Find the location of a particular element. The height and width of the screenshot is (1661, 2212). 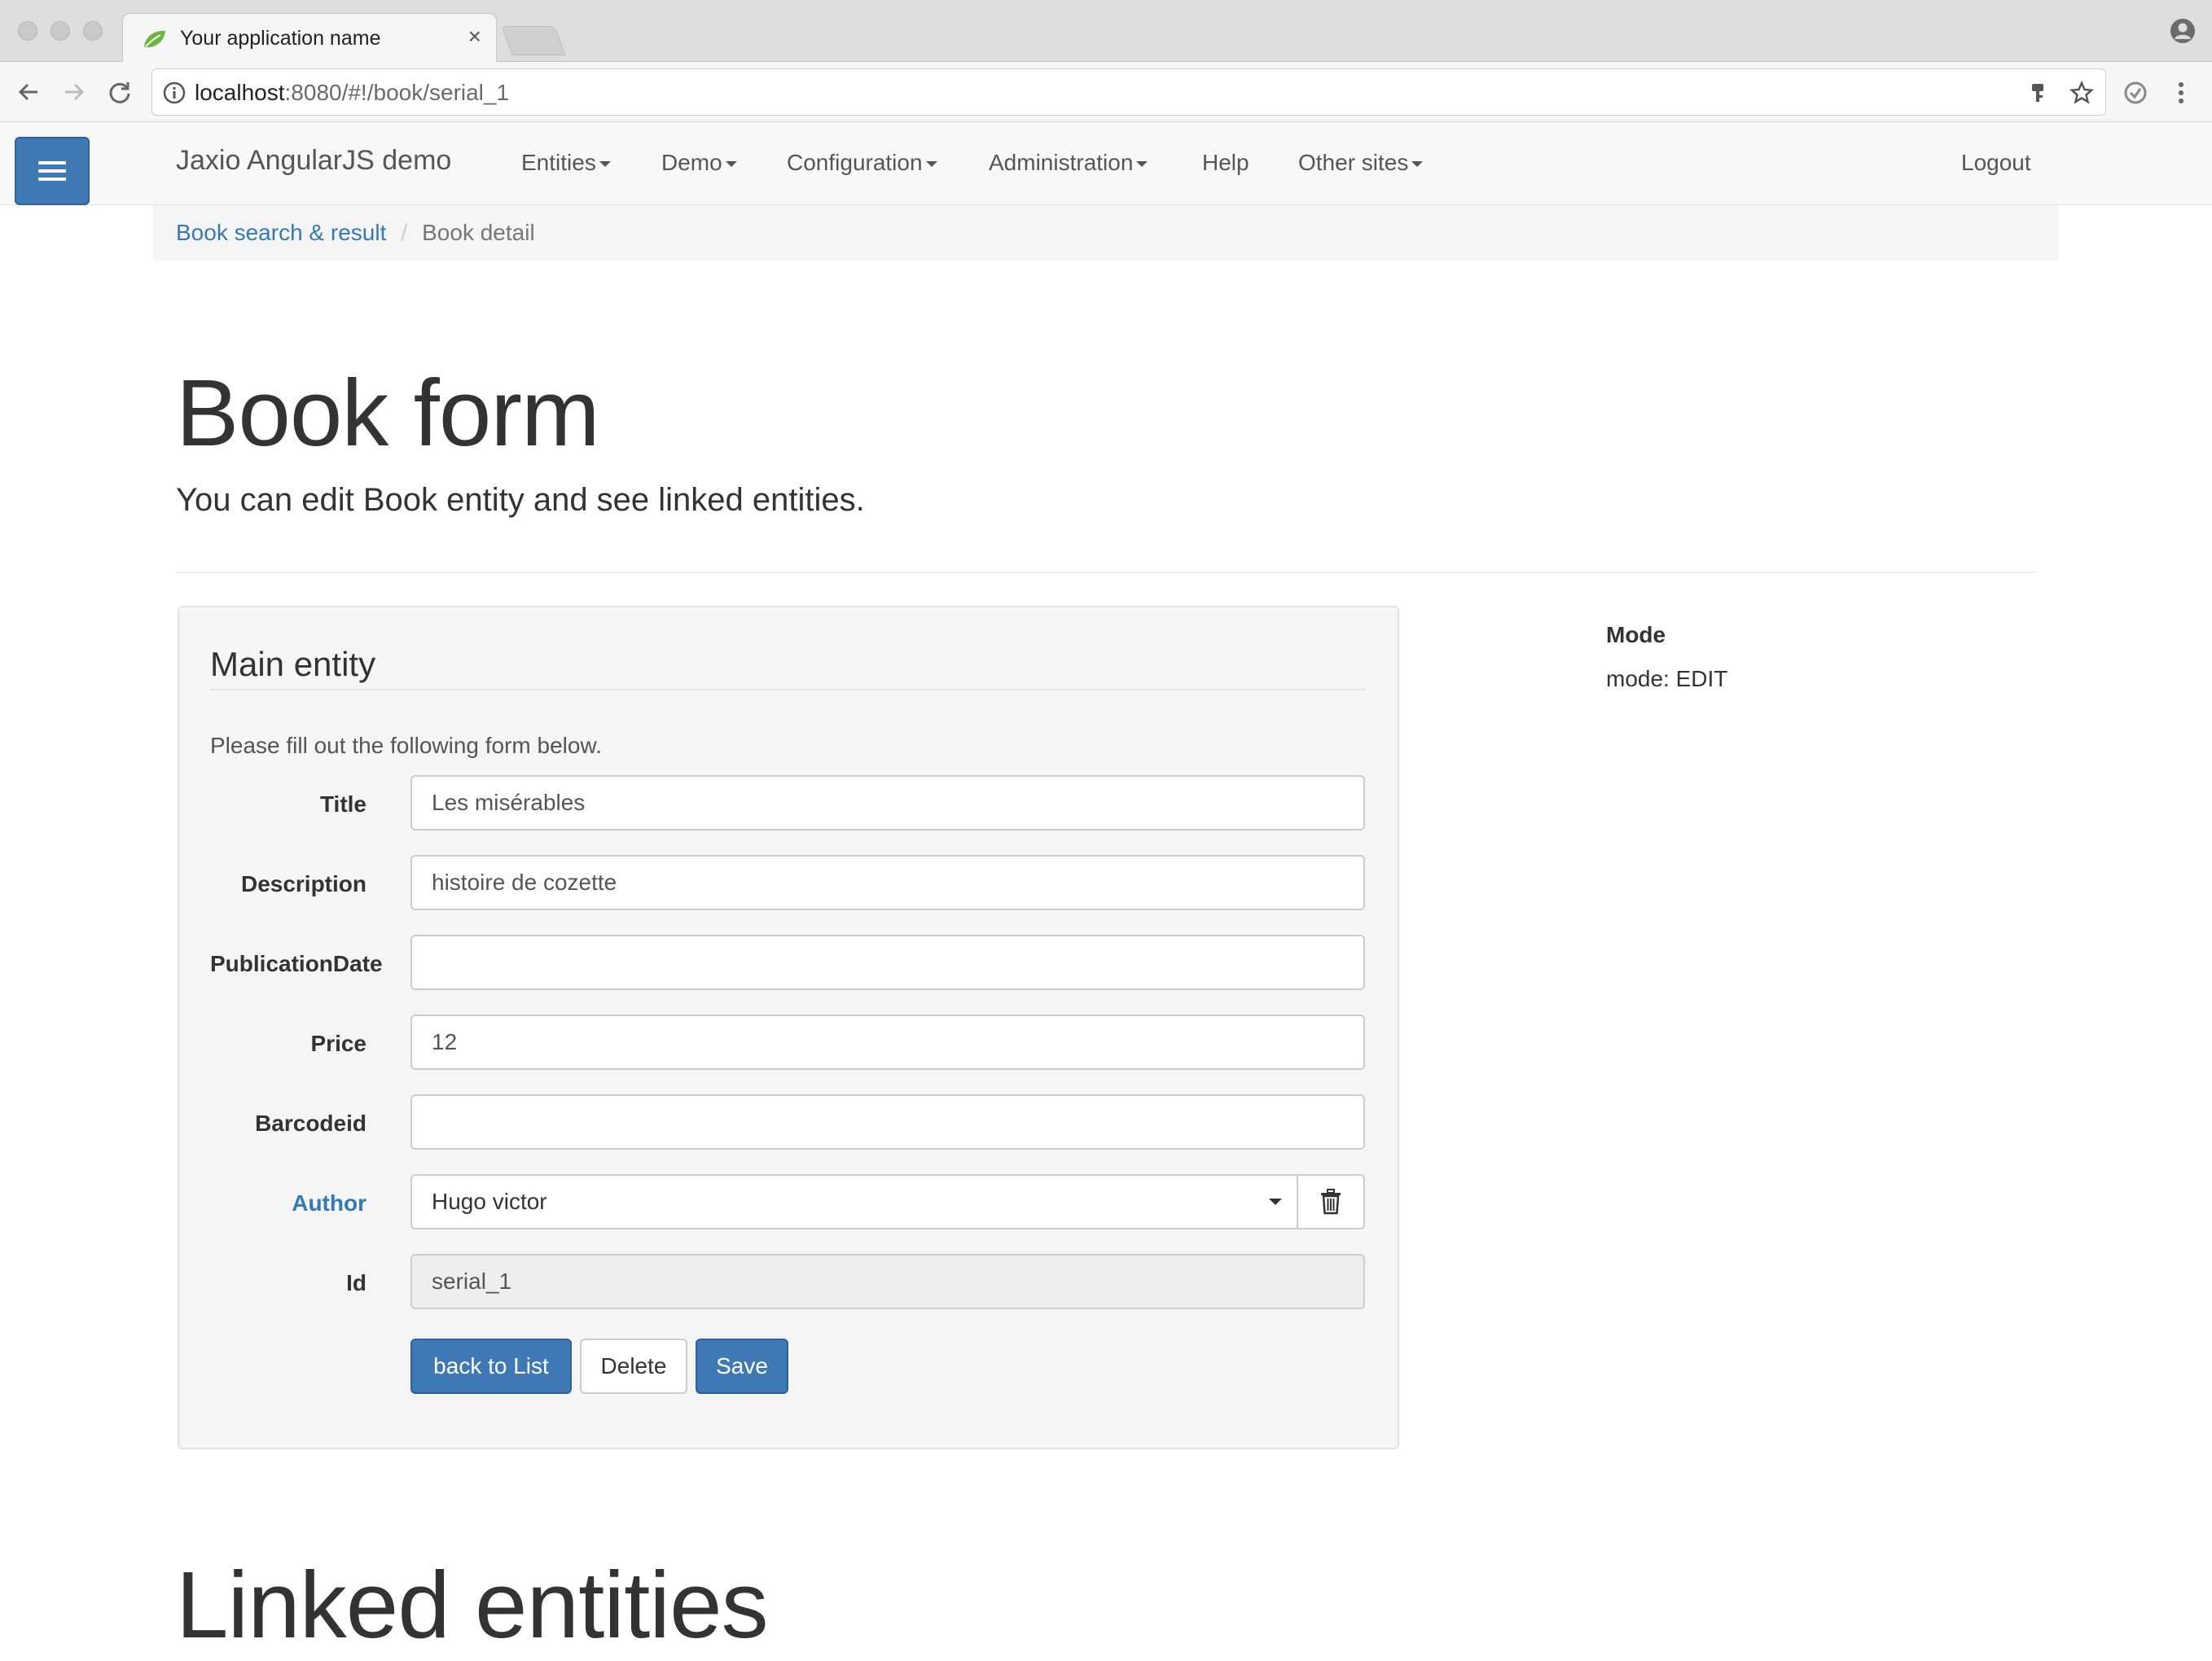

breadcrumb-link-book-search: Book search & result is located at coordinates (281, 233).